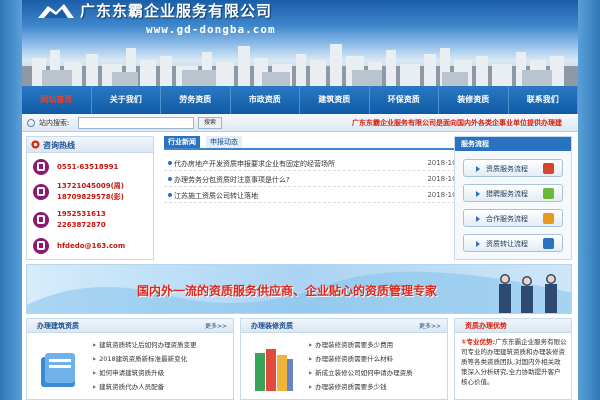  What do you see at coordinates (58, 370) in the screenshot?
I see `folder-icon` at bounding box center [58, 370].